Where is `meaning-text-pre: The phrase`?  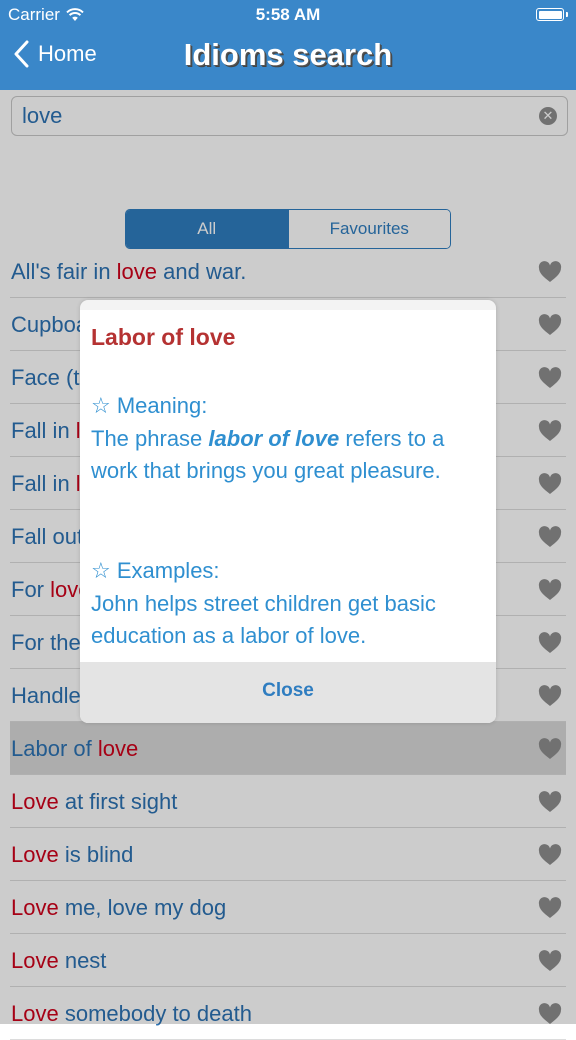 meaning-text-pre: The phrase is located at coordinates (150, 438).